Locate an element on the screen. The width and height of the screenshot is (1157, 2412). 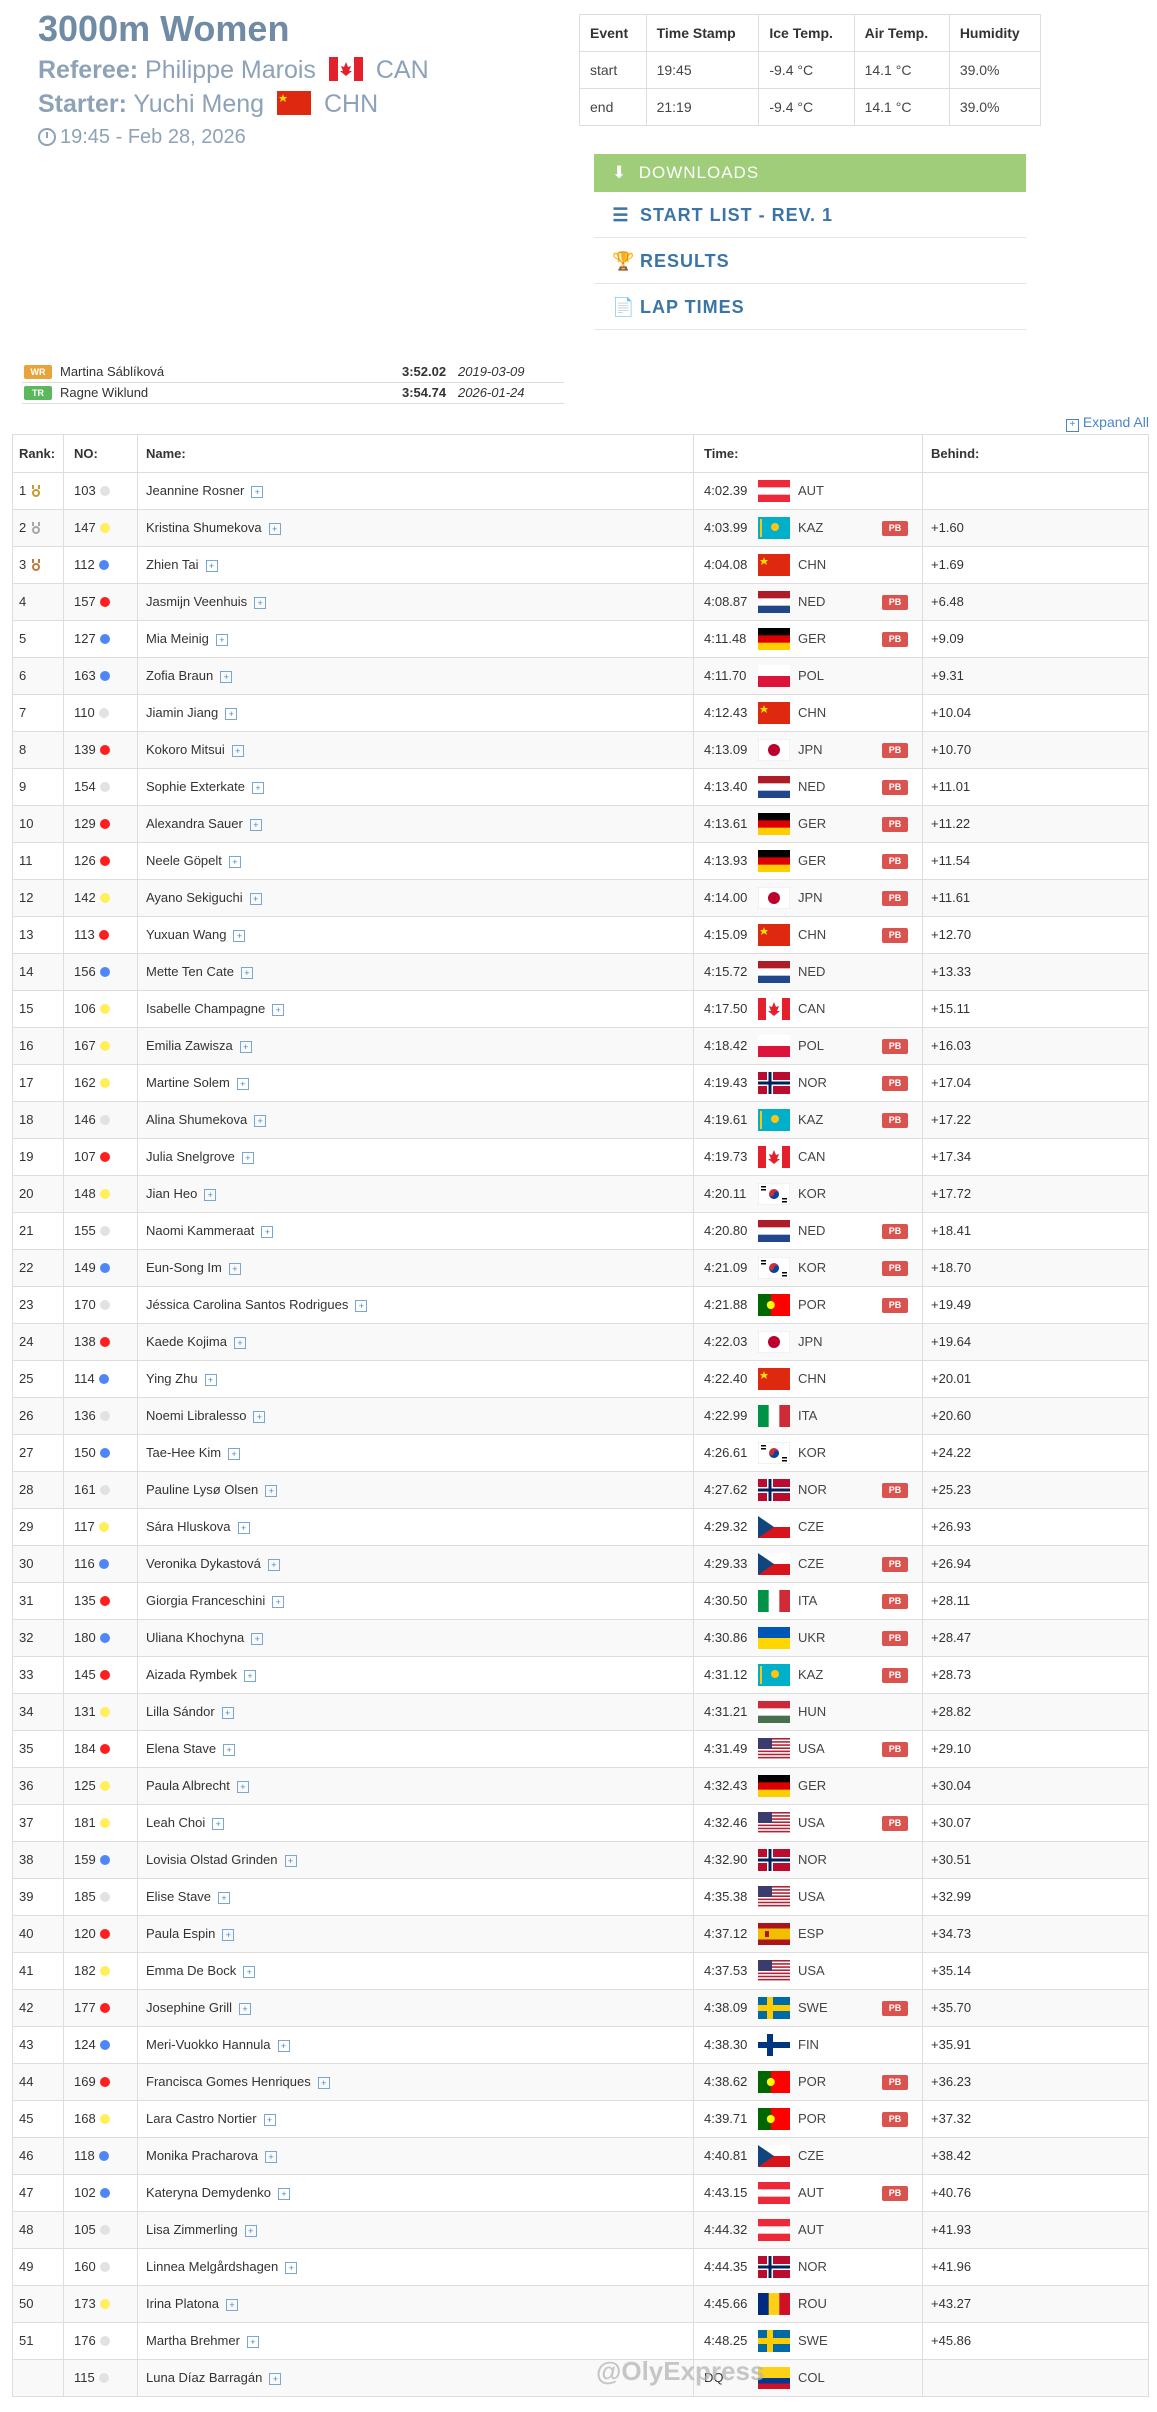
rank-value: 10 is located at coordinates (26, 823).